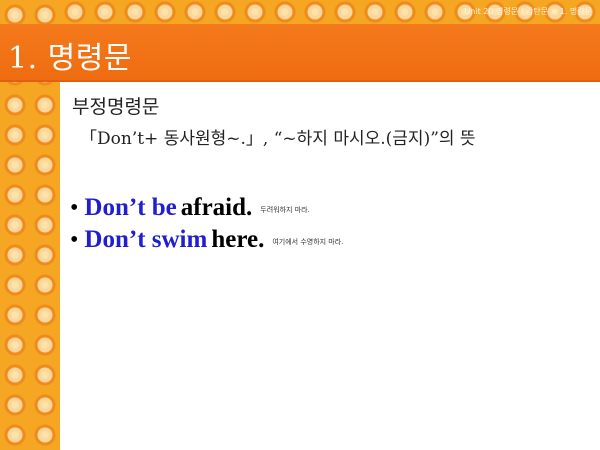 This screenshot has width=600, height=450. I want to click on example-translation: 두려워하지 마라., so click(285, 210).